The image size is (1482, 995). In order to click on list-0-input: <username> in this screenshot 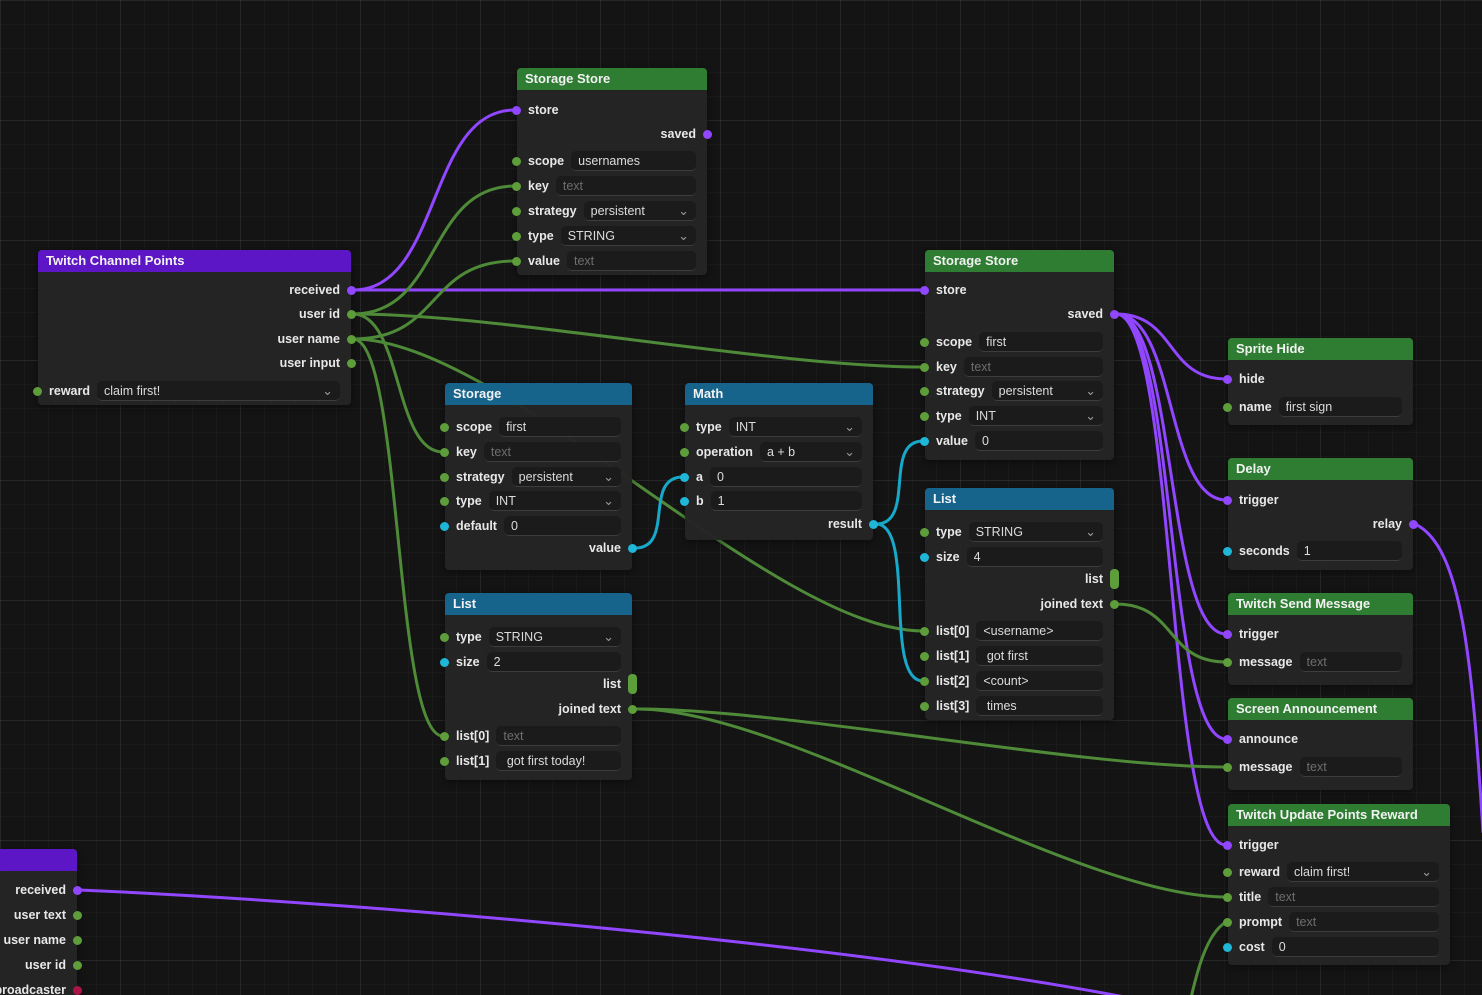, I will do `click(1039, 631)`.